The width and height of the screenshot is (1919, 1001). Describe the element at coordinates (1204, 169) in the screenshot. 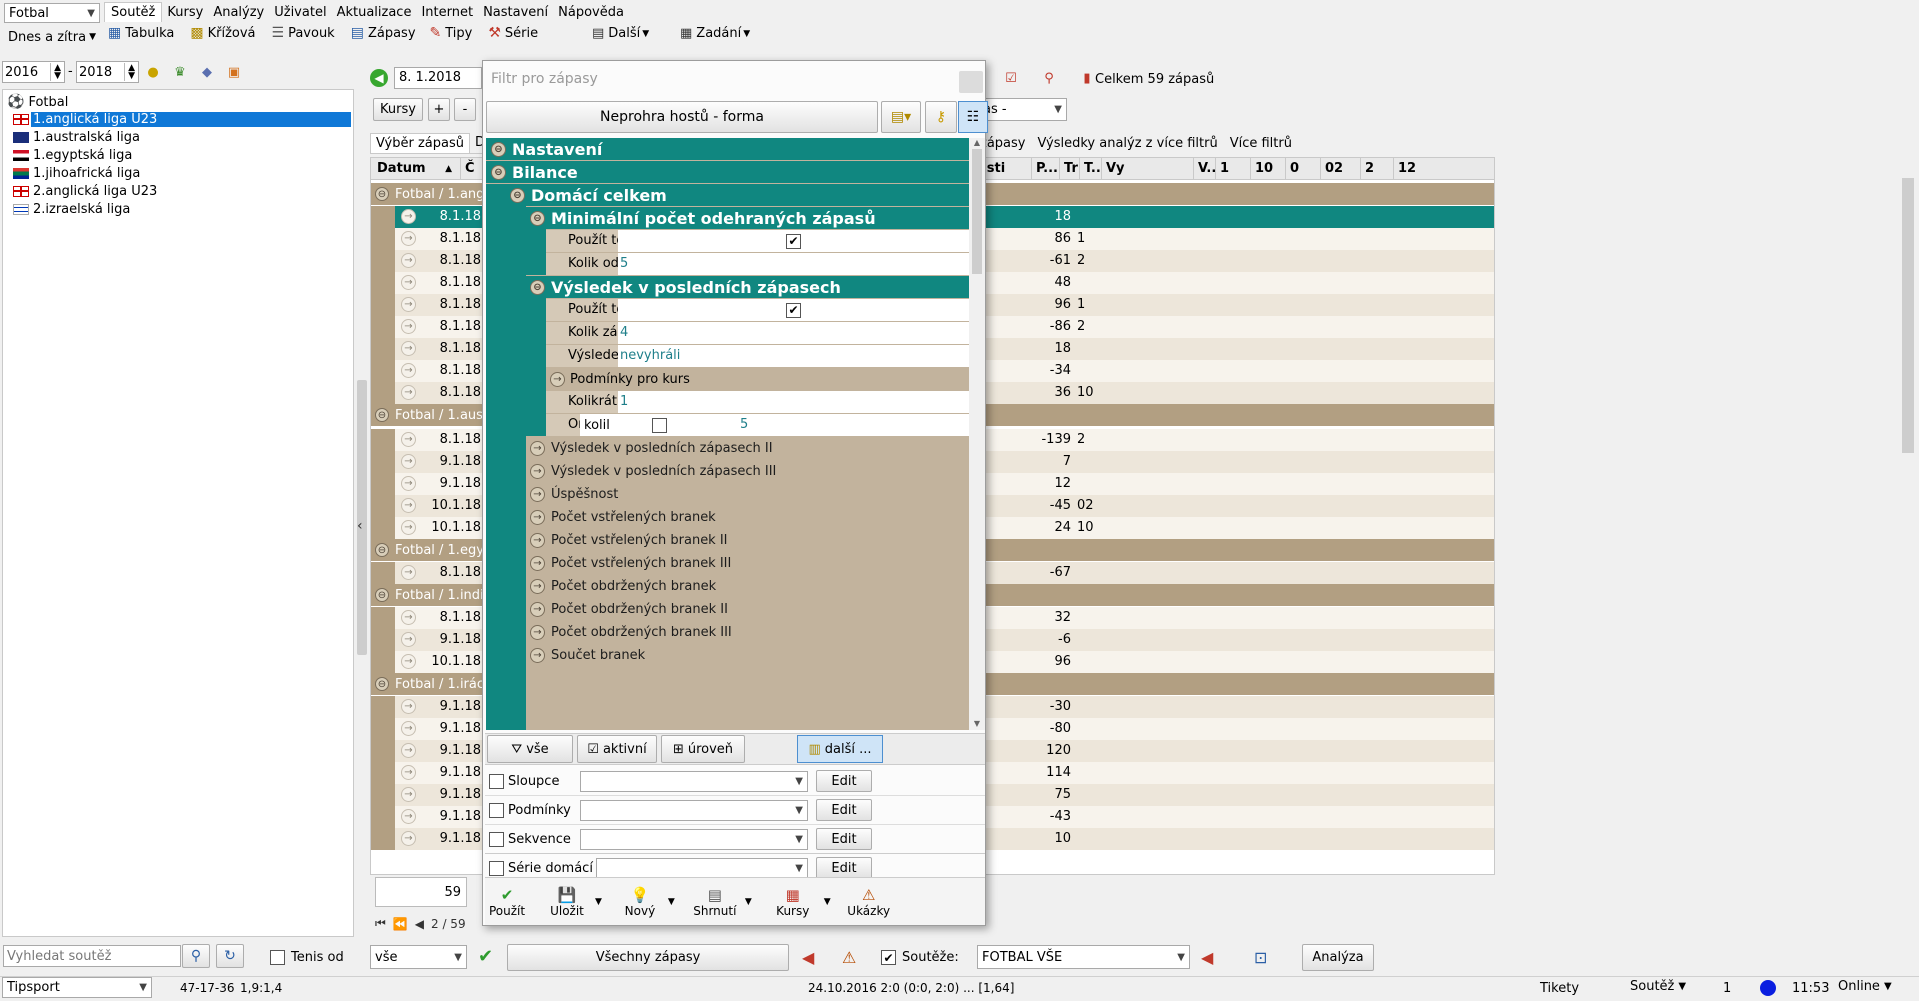

I see `header-col: V..` at that location.